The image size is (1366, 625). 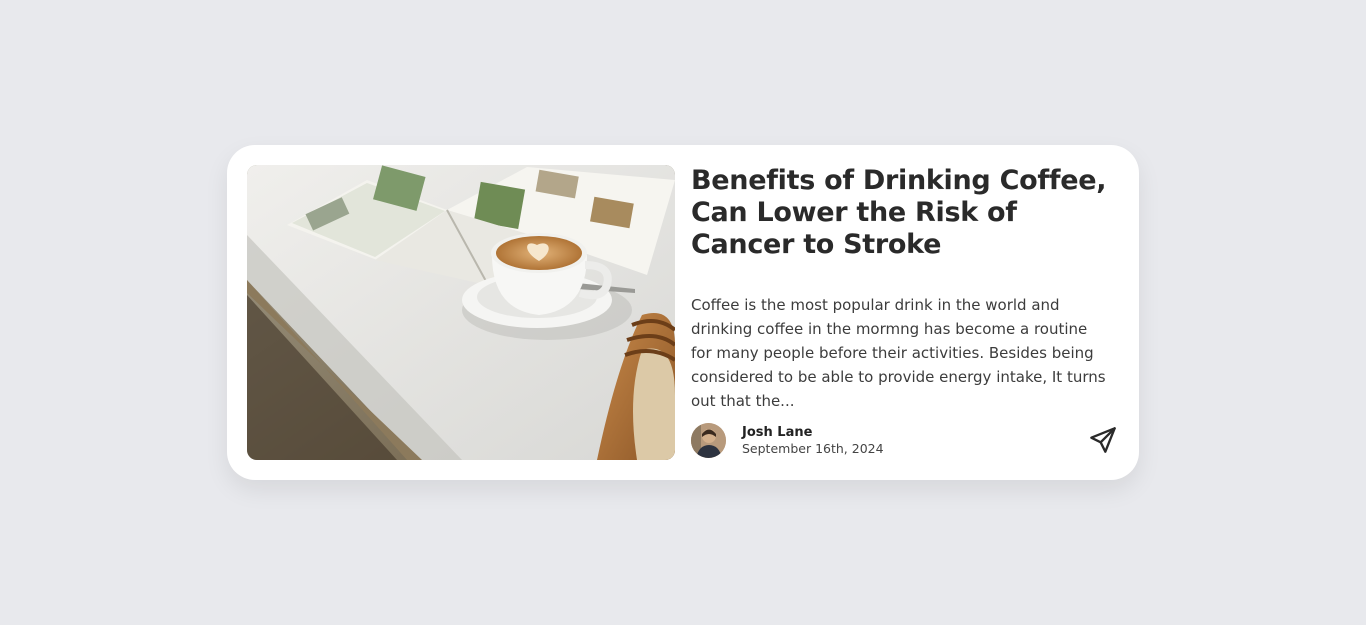 What do you see at coordinates (461, 312) in the screenshot?
I see `article-image` at bounding box center [461, 312].